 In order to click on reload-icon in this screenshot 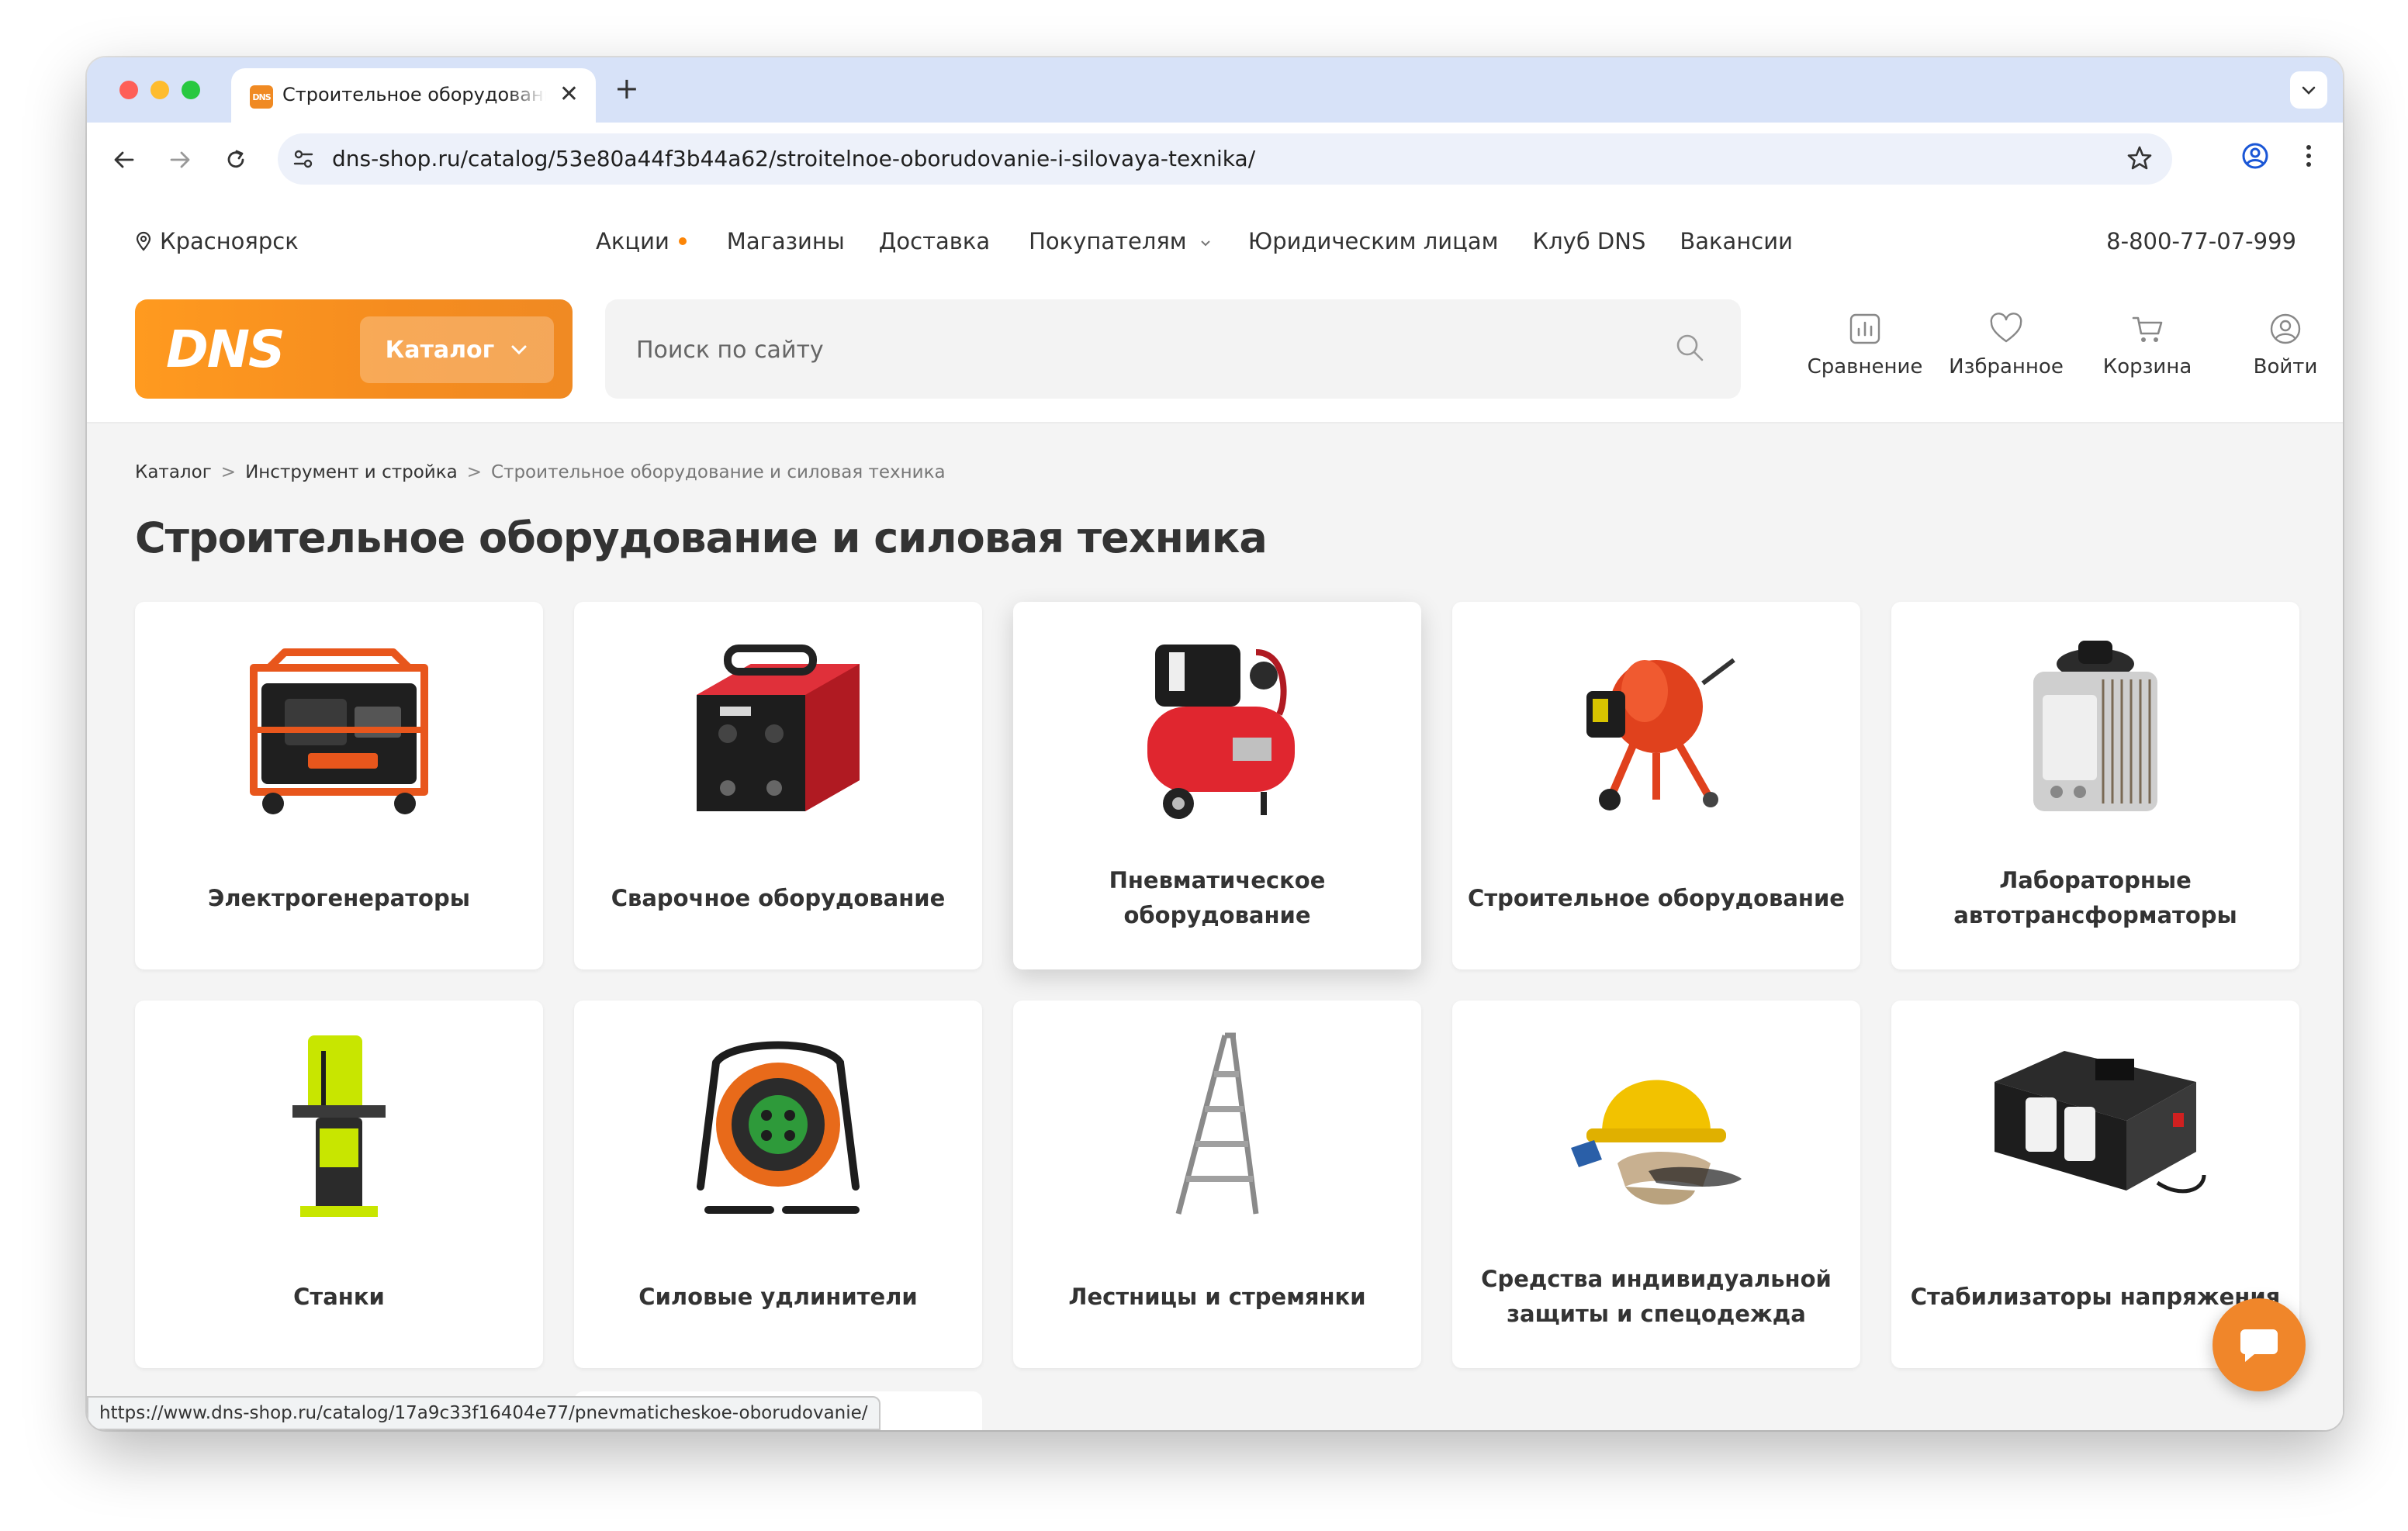, I will do `click(235, 159)`.